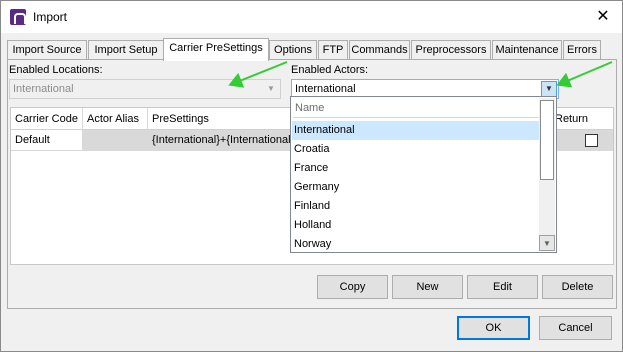  I want to click on tab-commands: Commands, so click(379, 50).